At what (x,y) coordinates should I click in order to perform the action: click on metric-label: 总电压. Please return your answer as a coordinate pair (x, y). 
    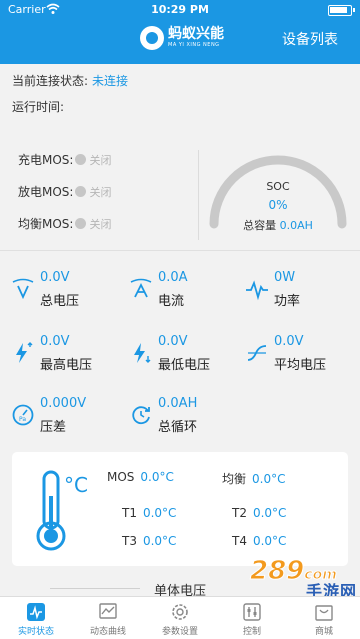
    Looking at the image, I should click on (60, 301).